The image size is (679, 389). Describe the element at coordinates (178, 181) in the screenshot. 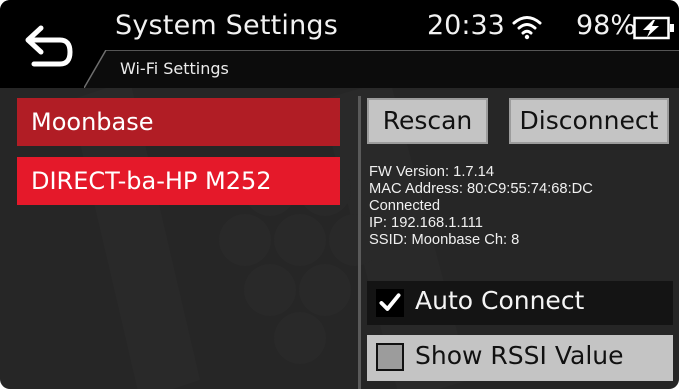

I see `network-item-direct-hp: DIRECT-ba-HP M252` at that location.